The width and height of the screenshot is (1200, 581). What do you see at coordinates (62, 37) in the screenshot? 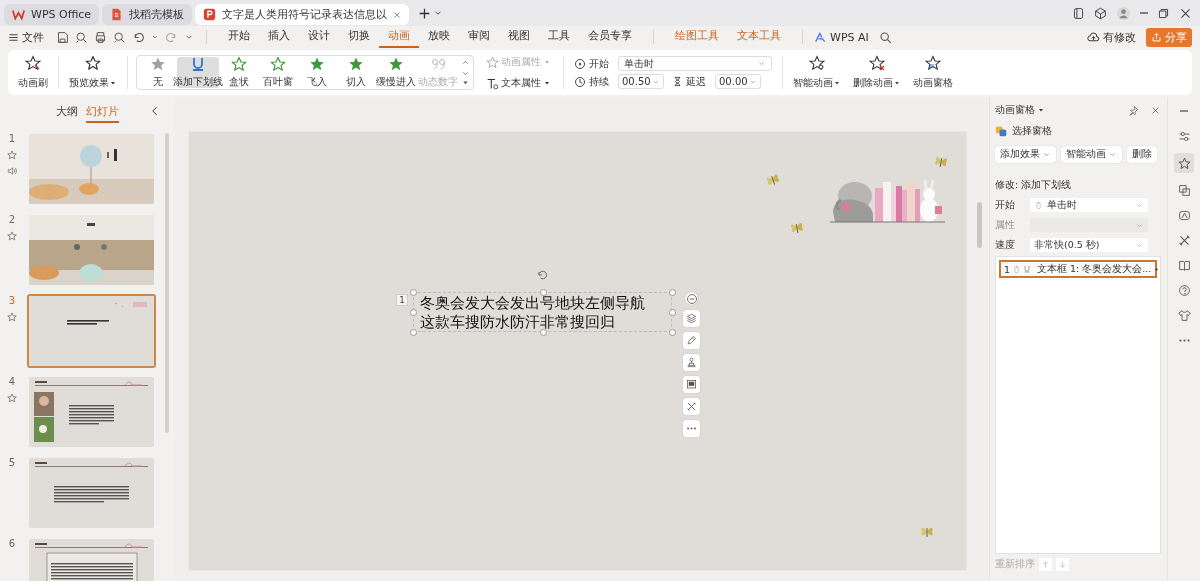
I see `save-button` at bounding box center [62, 37].